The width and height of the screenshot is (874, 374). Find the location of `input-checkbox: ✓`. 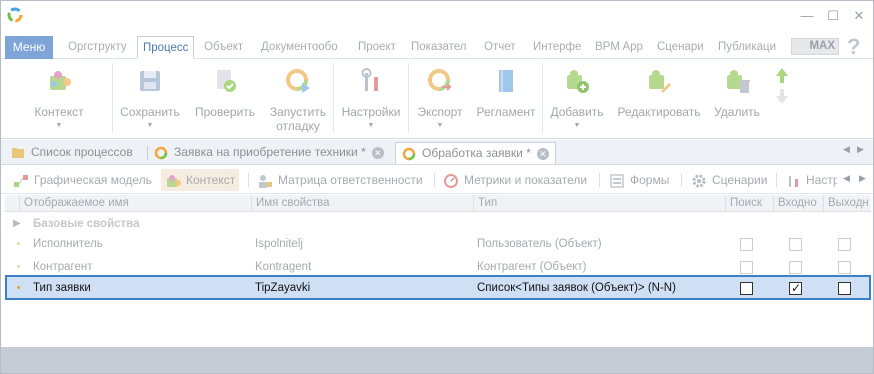

input-checkbox: ✓ is located at coordinates (795, 288).